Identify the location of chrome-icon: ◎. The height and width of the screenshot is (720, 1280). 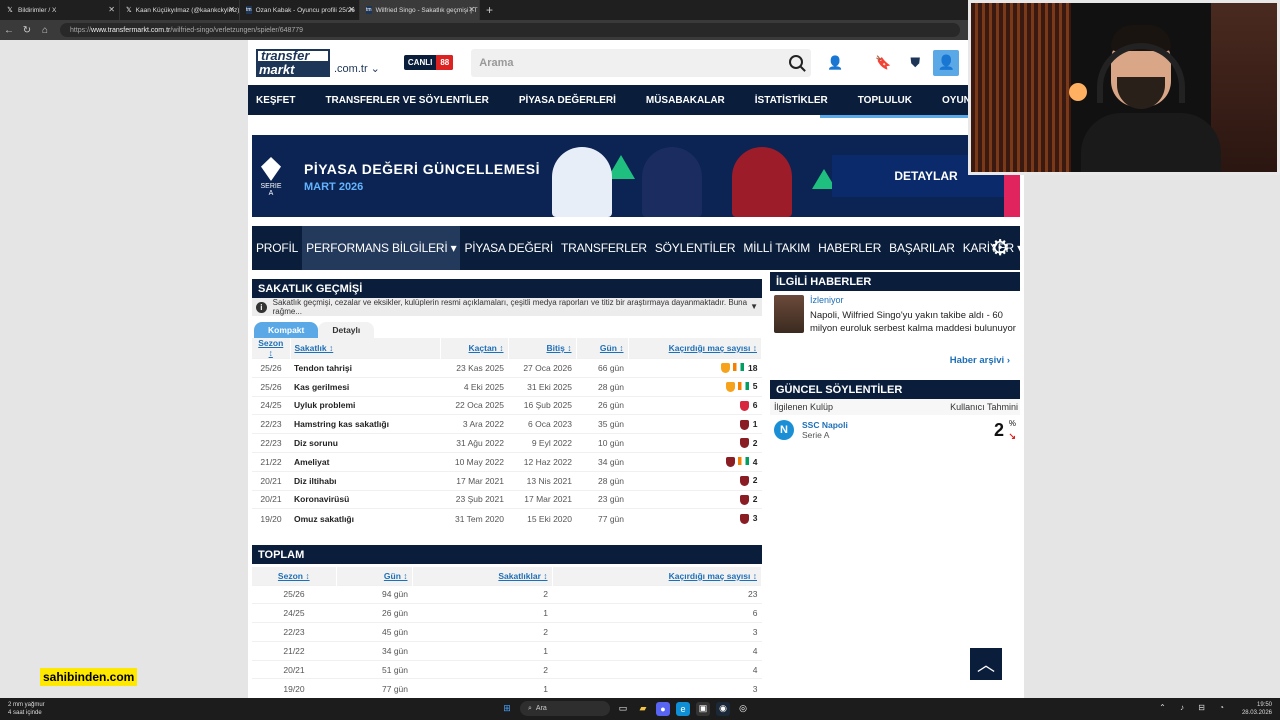
(743, 709).